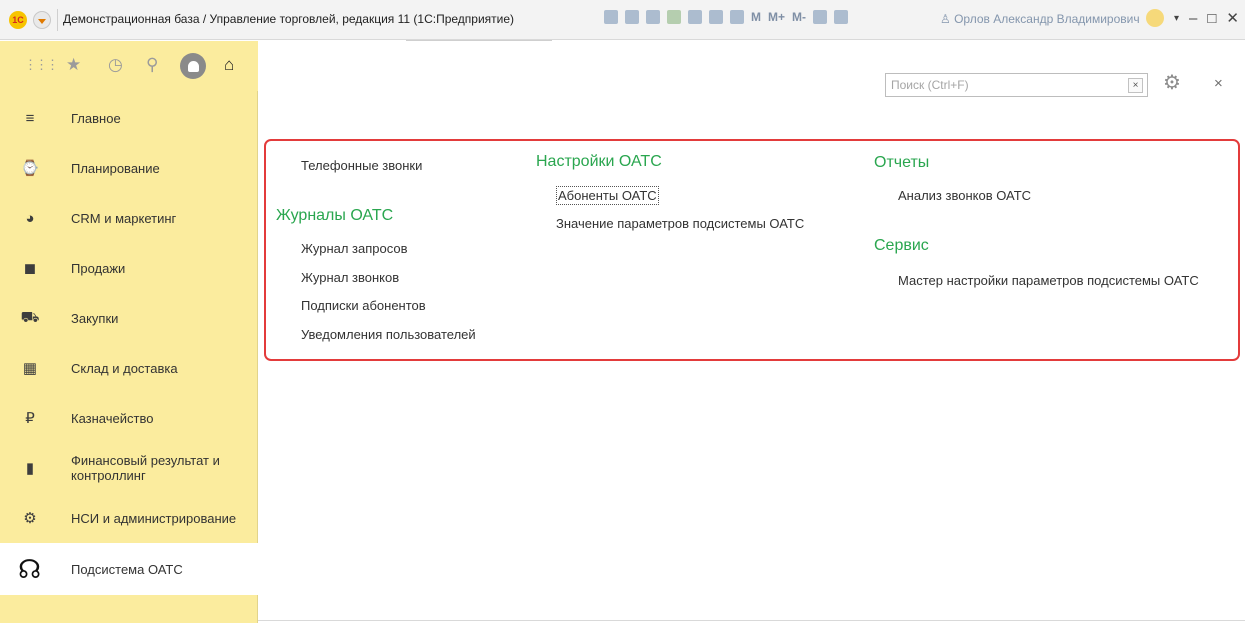 The height and width of the screenshot is (623, 1245). Describe the element at coordinates (152, 65) in the screenshot. I see `search-icon: ⚲` at that location.